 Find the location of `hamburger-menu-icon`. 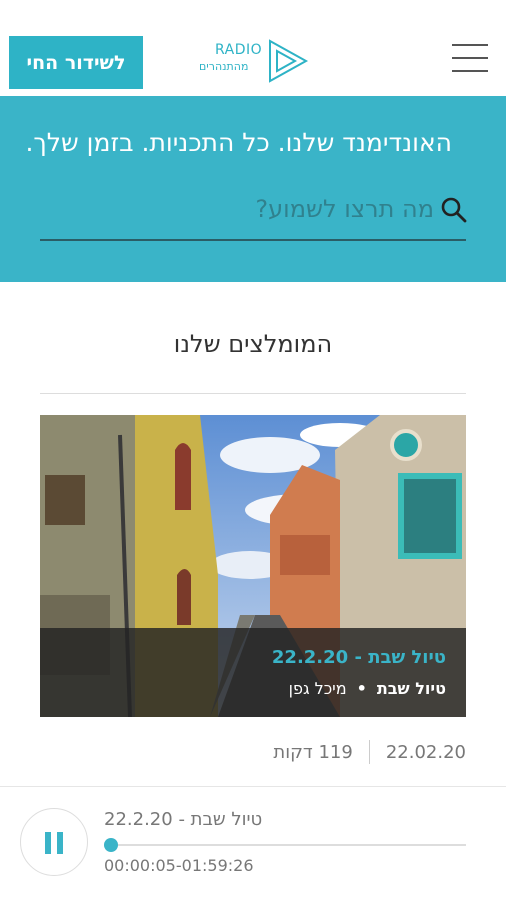

hamburger-menu-icon is located at coordinates (470, 60).